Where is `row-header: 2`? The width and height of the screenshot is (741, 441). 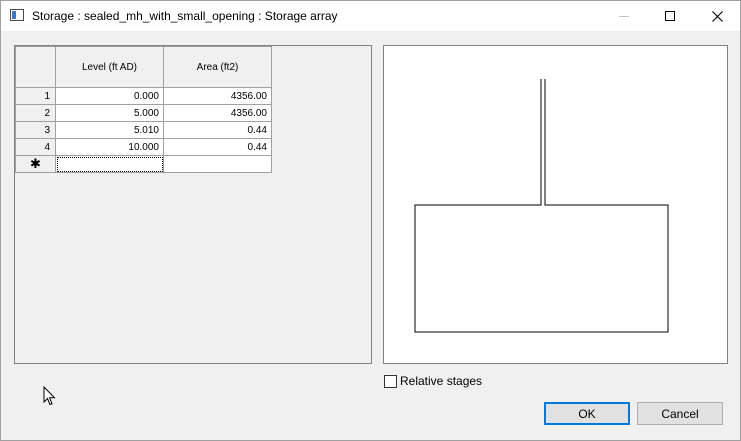
row-header: 2 is located at coordinates (35, 113).